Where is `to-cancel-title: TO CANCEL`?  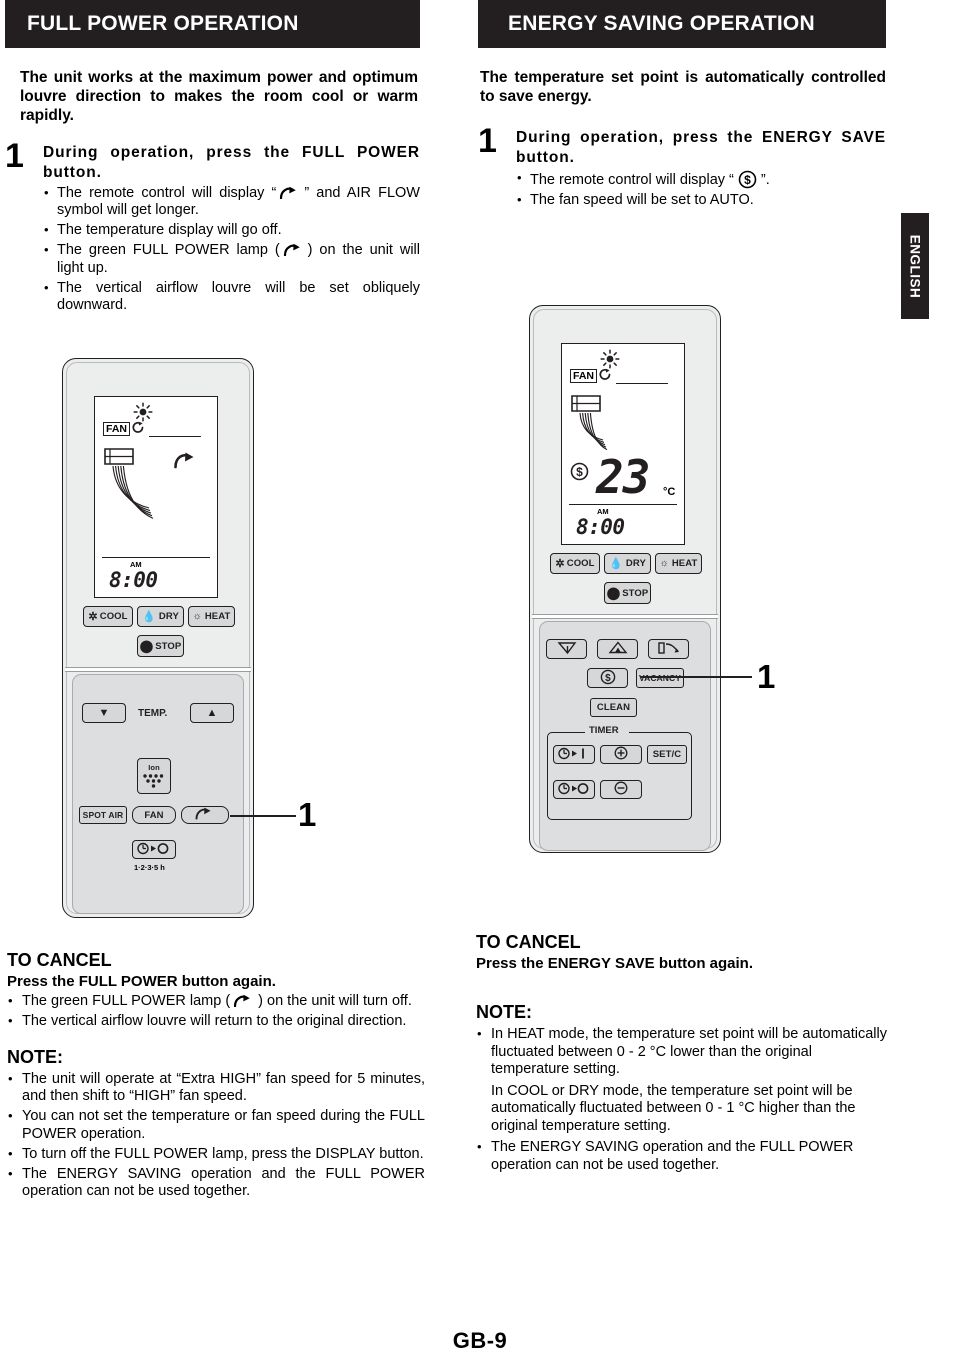 to-cancel-title: TO CANCEL is located at coordinates (59, 960).